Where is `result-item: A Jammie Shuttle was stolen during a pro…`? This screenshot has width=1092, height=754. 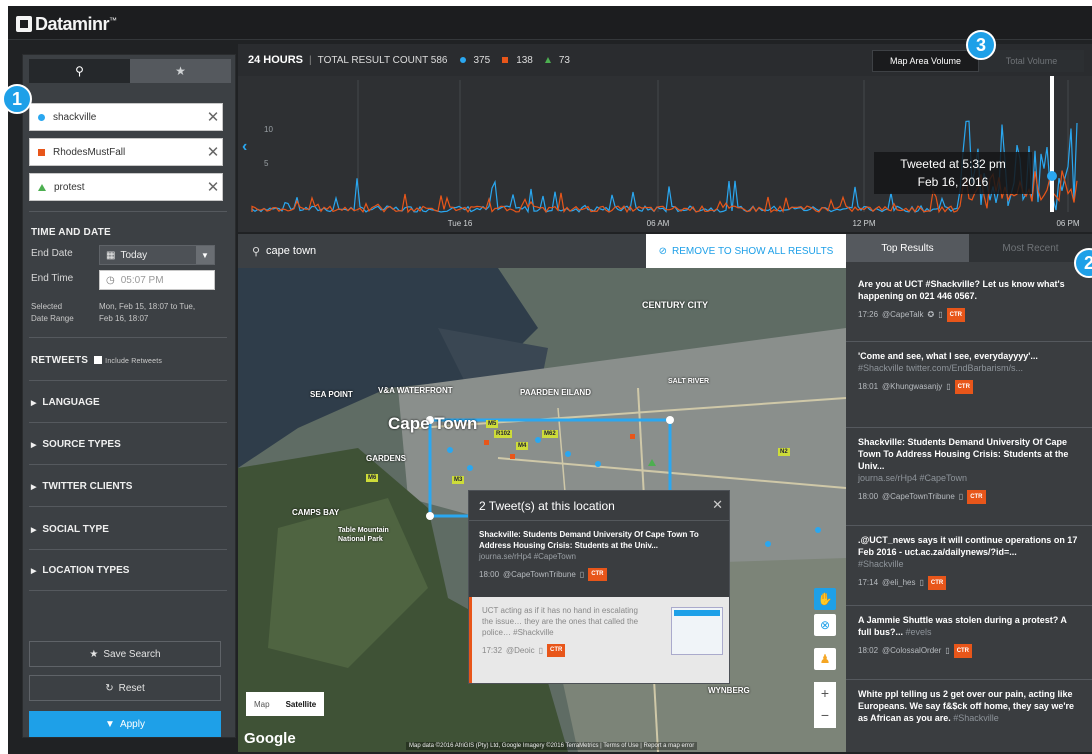
result-item: A Jammie Shuttle was stolen during a pro… is located at coordinates (969, 643).